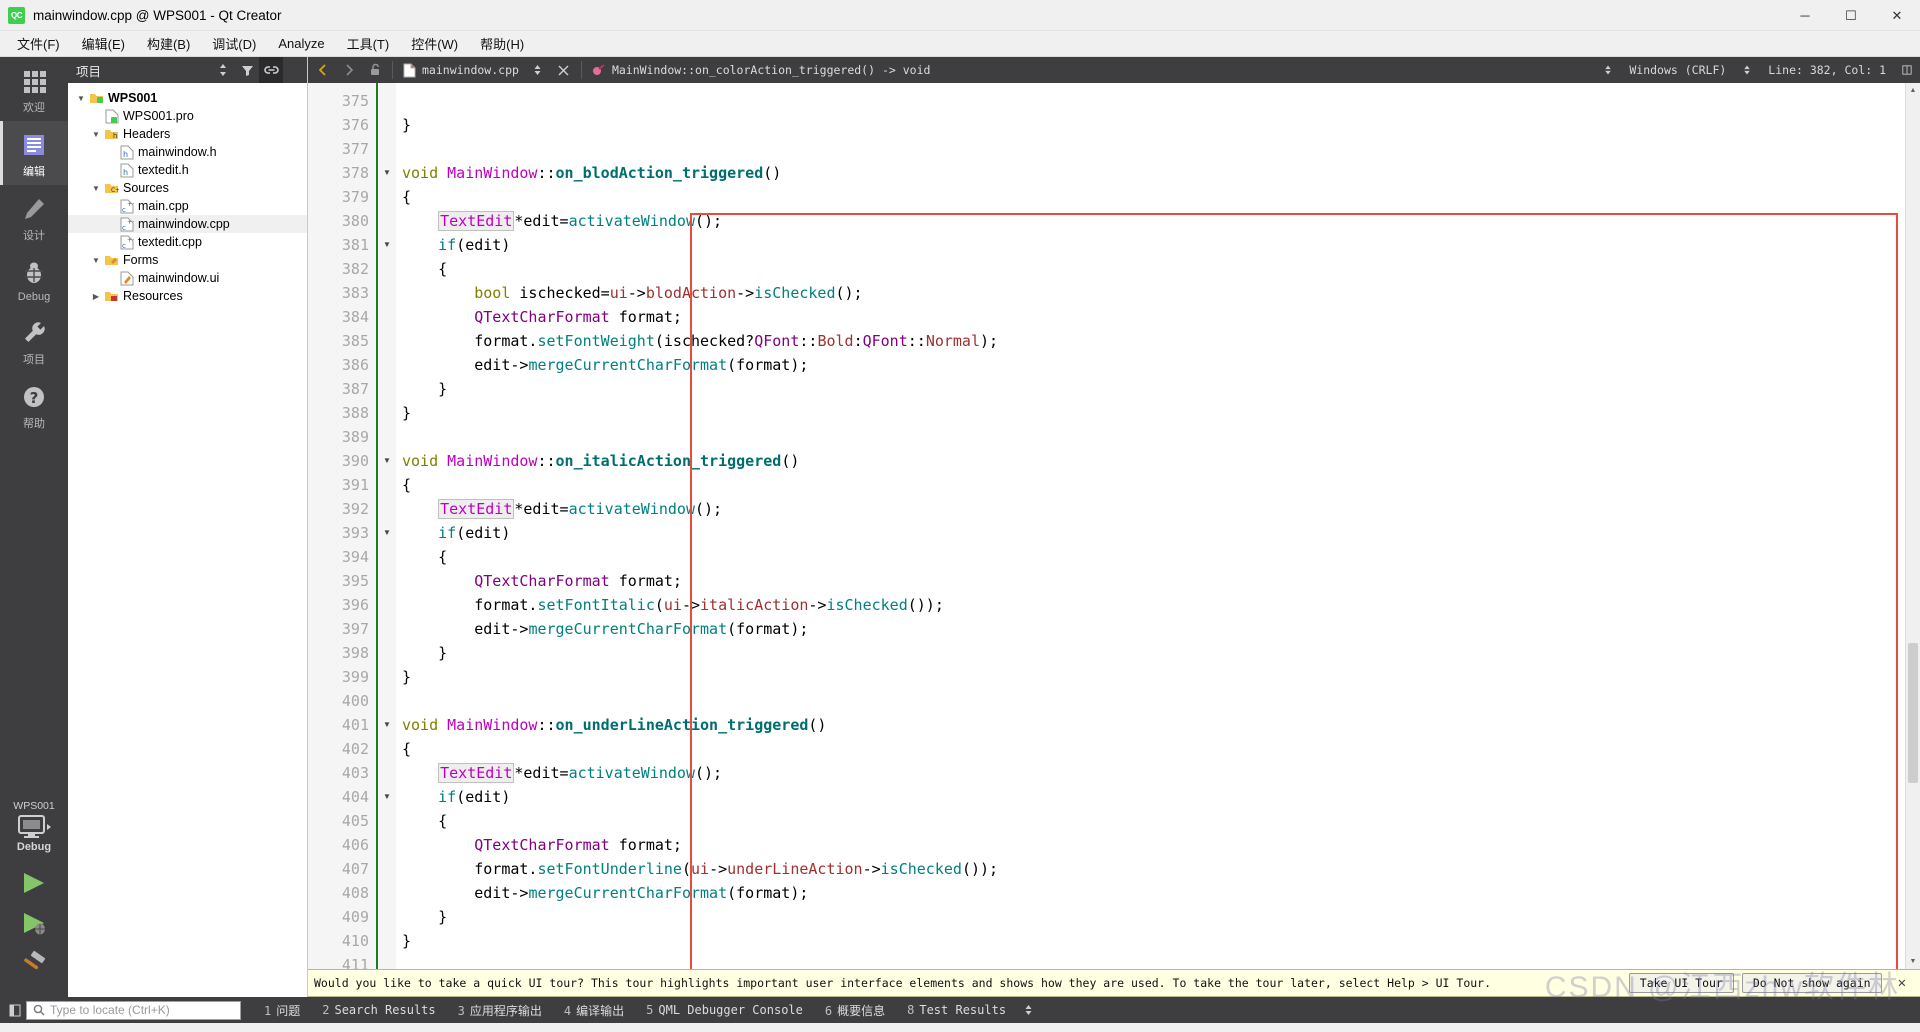 The width and height of the screenshot is (1920, 1032). I want to click on menu-analyze: Analyze, so click(301, 43).